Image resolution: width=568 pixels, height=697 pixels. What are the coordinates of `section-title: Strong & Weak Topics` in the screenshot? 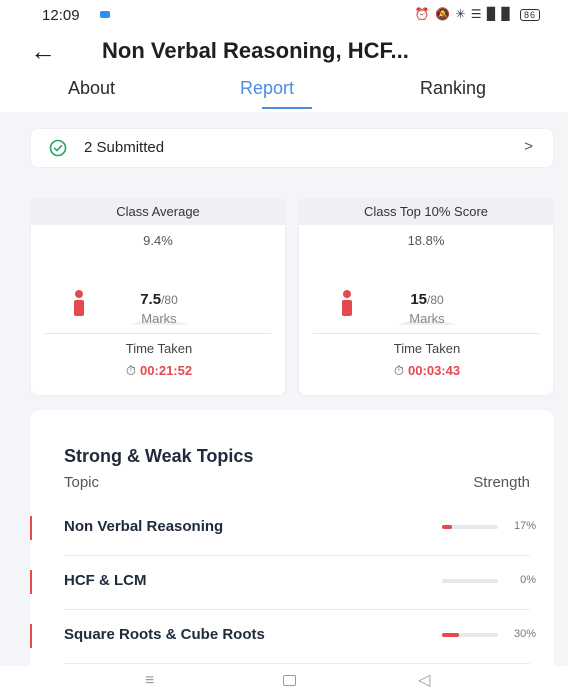 It's located at (159, 456).